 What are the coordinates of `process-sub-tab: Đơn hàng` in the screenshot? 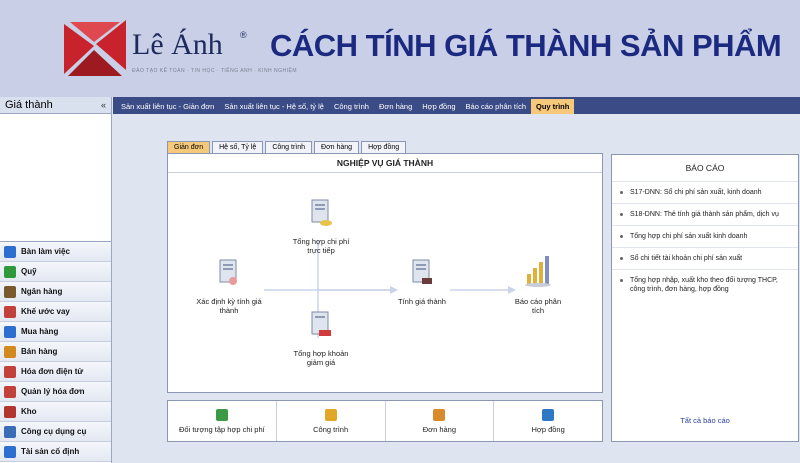 It's located at (337, 147).